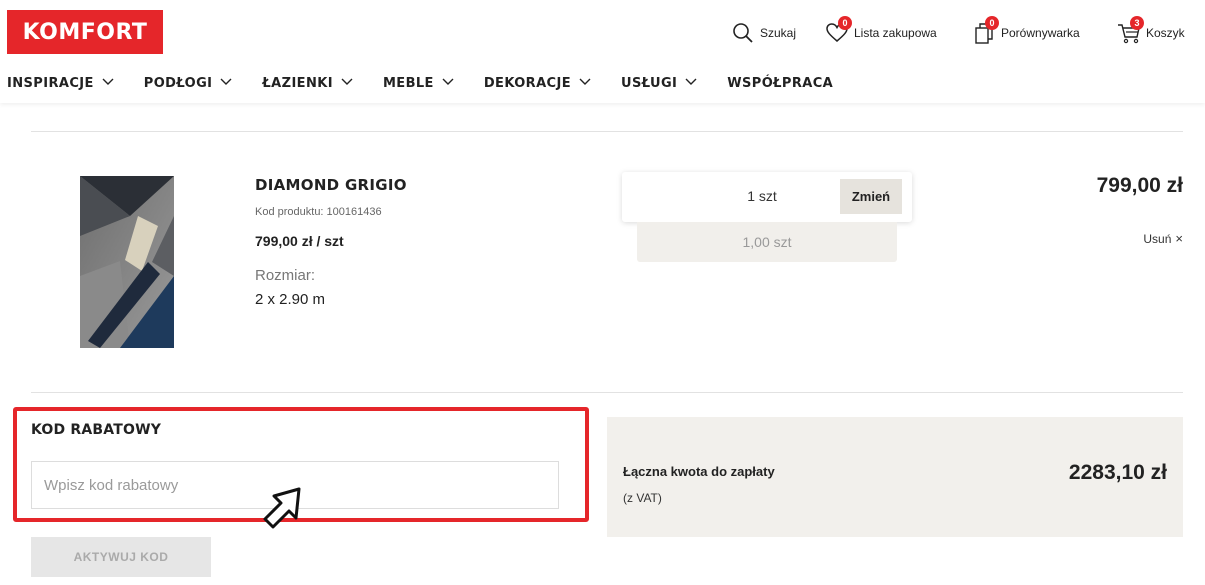  Describe the element at coordinates (743, 33) in the screenshot. I see `search-icon` at that location.